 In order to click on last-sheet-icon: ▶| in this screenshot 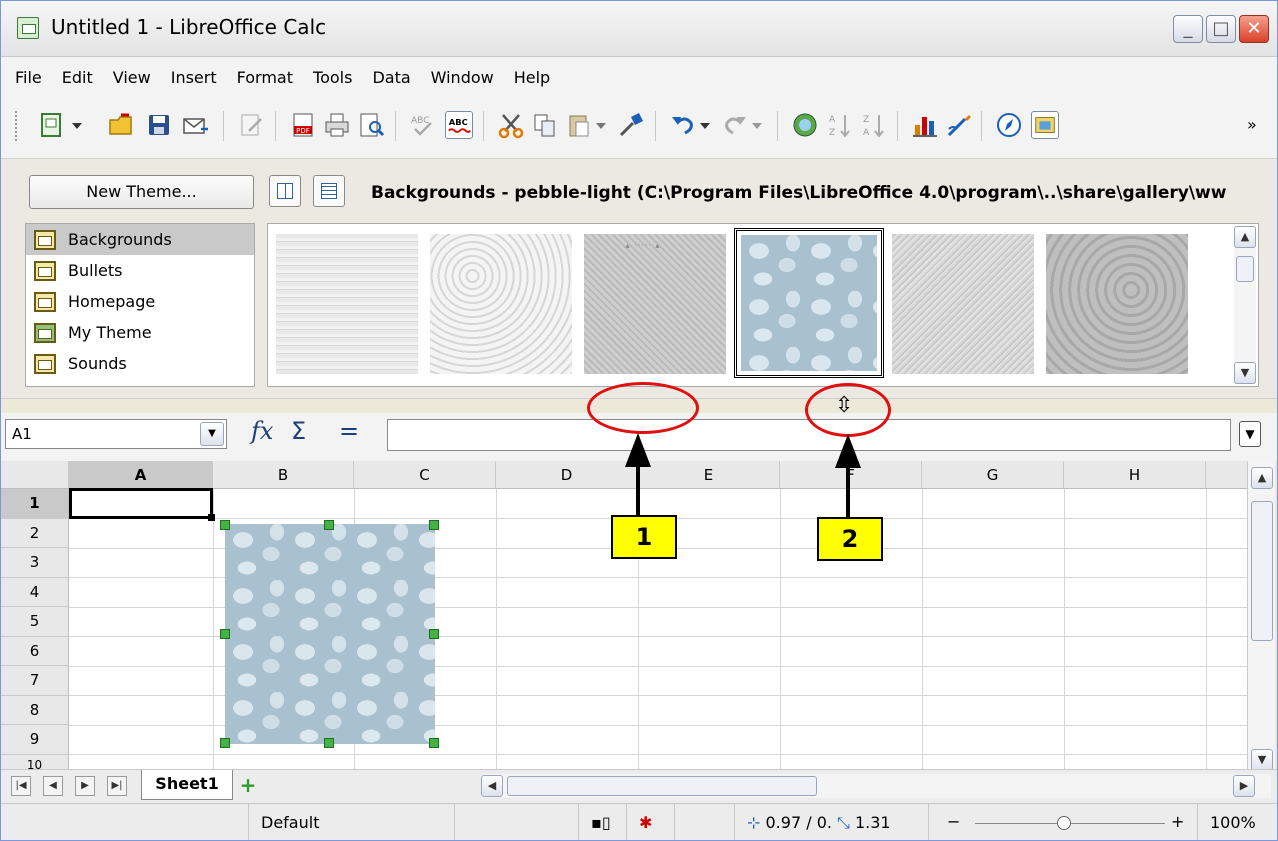, I will do `click(117, 786)`.